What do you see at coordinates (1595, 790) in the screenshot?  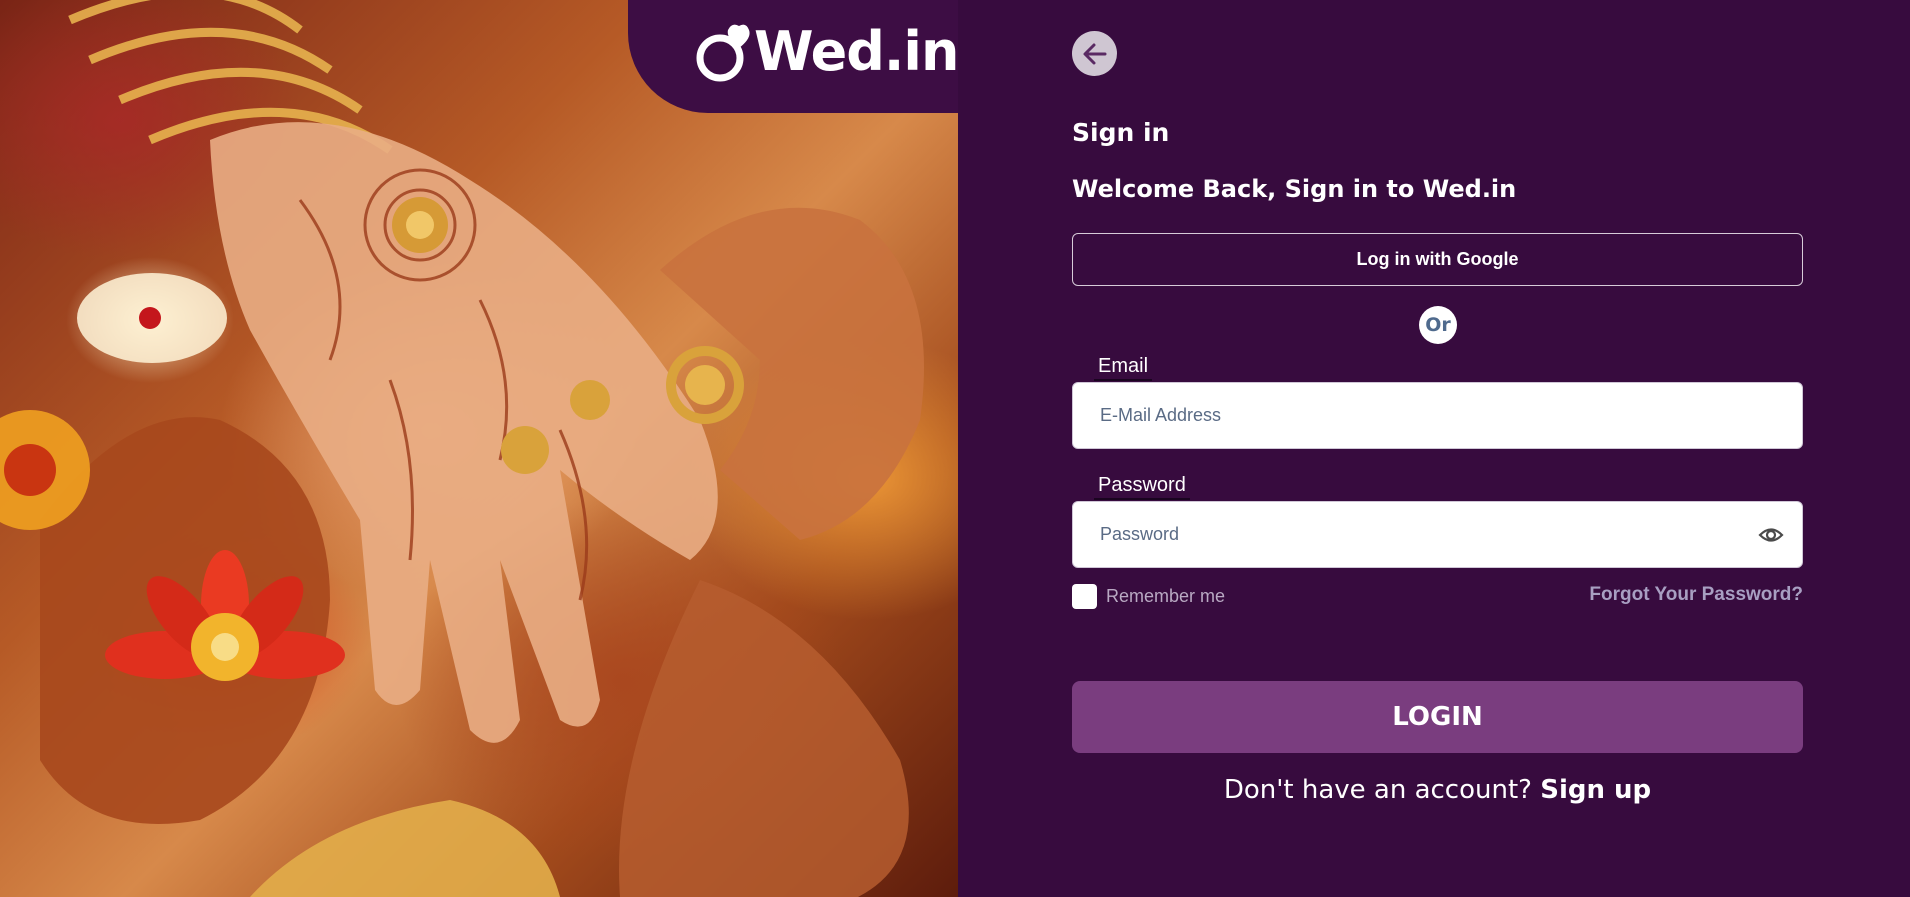 I see `signup-link: Sign up` at bounding box center [1595, 790].